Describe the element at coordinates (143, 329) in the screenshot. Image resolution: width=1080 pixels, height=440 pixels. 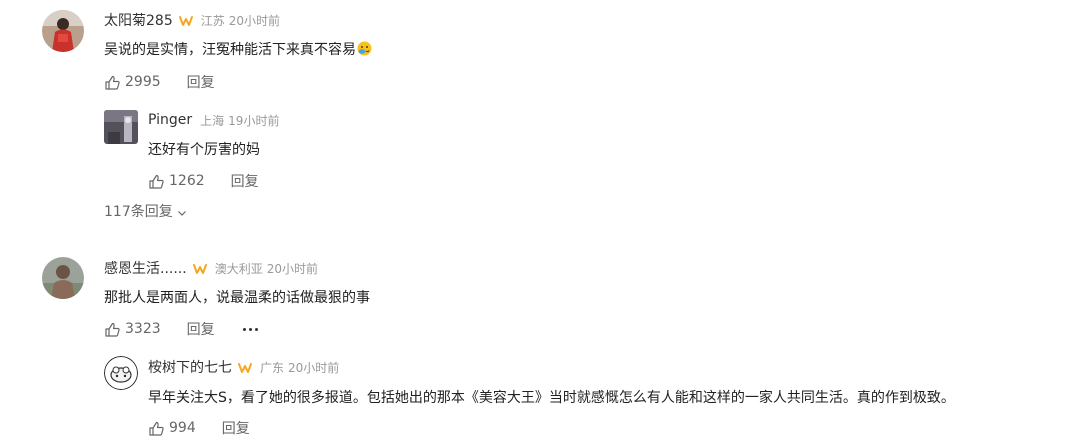
I see `like-count: 3323` at that location.